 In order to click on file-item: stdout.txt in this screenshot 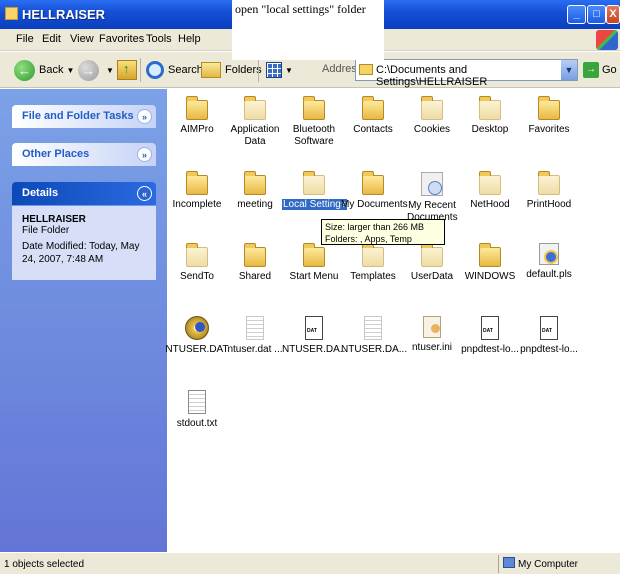, I will do `click(197, 410)`.